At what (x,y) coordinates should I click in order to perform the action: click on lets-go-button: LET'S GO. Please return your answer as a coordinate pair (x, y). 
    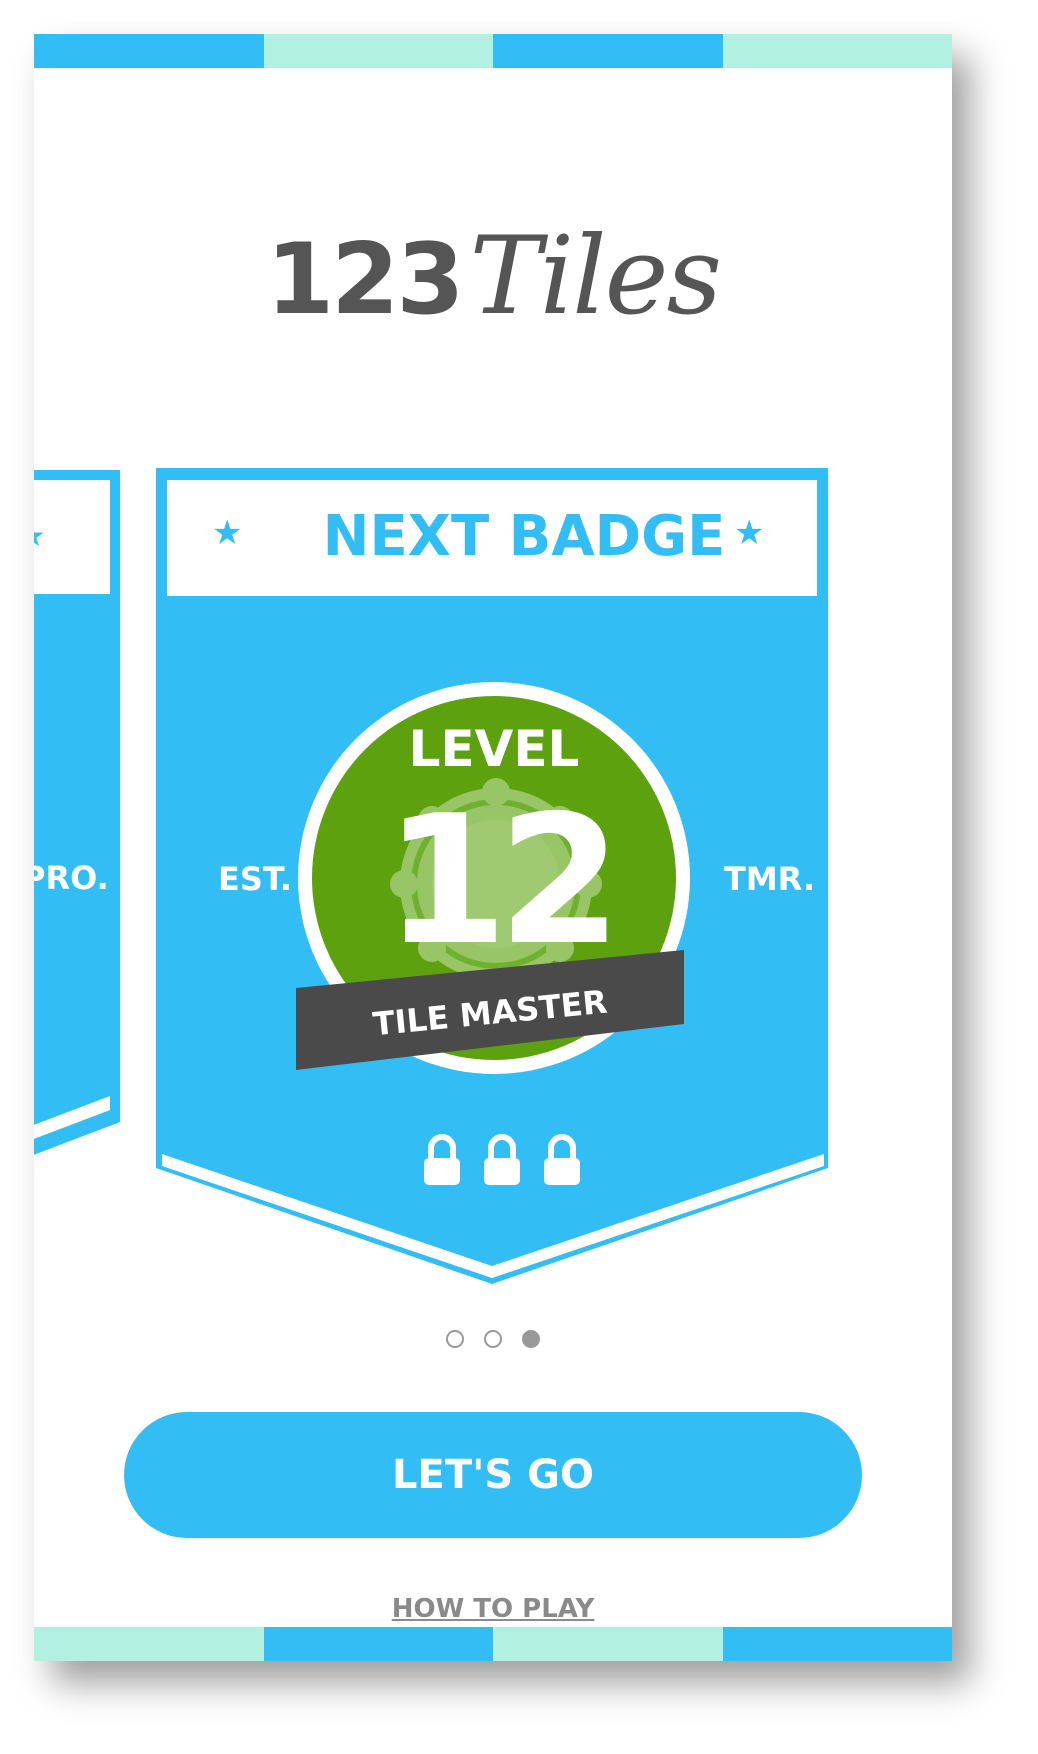
    Looking at the image, I should click on (493, 1475).